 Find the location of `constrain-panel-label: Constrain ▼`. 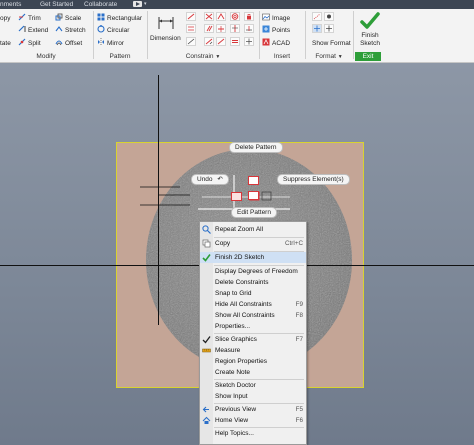

constrain-panel-label: Constrain ▼ is located at coordinates (203, 56).